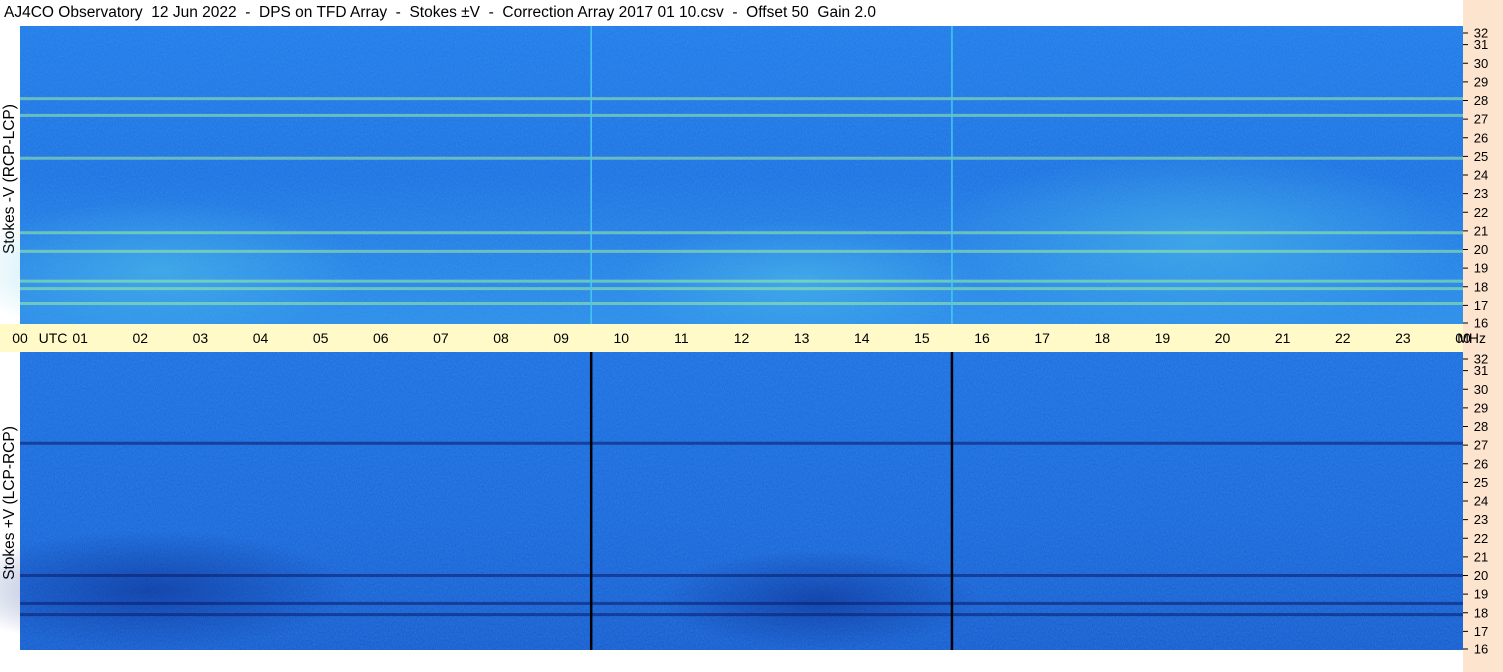 Image resolution: width=1503 pixels, height=672 pixels. Describe the element at coordinates (1481, 249) in the screenshot. I see `top-freq-tick-label: 20` at that location.